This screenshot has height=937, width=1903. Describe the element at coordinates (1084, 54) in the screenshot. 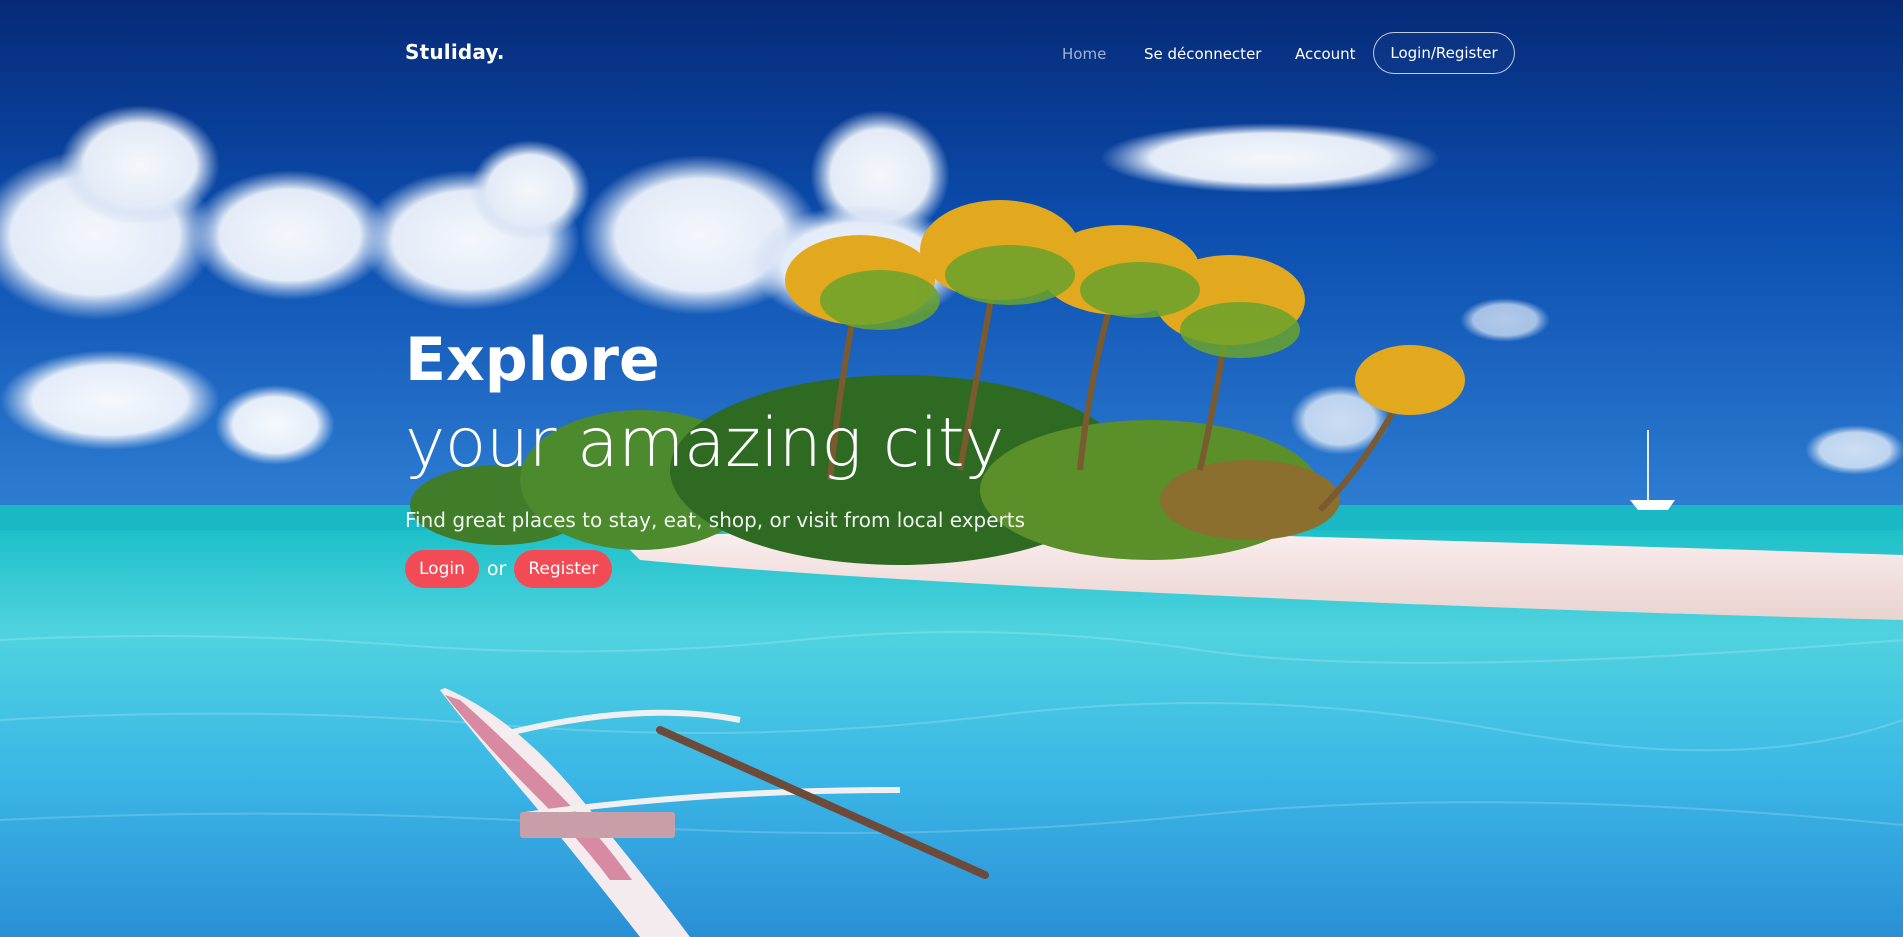

I see `nav-link-home: Home` at that location.